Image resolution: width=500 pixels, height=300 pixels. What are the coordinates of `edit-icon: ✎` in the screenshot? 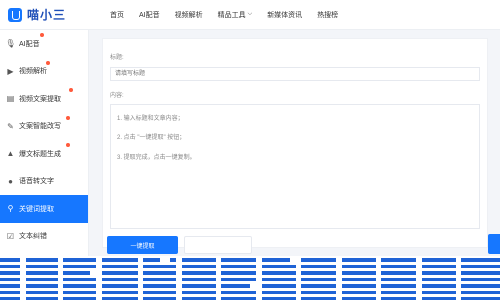 It's located at (10, 126).